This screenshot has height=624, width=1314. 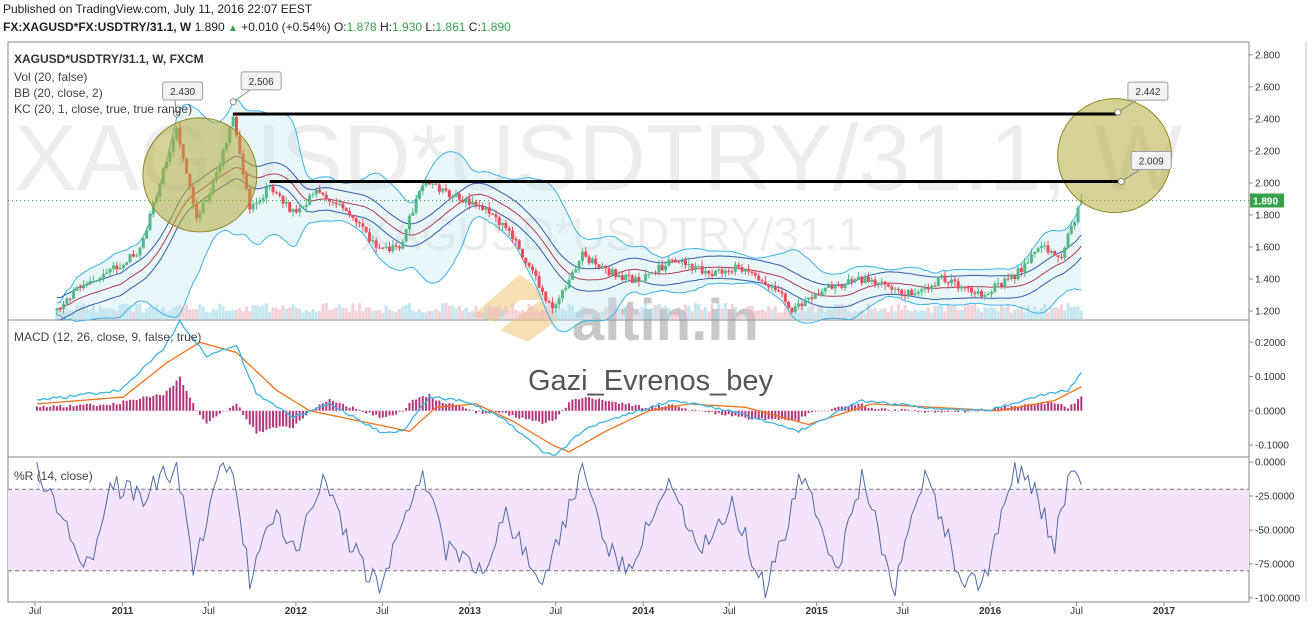 What do you see at coordinates (50, 77) in the screenshot?
I see `indicator-legend-label: Vol (20, false)` at bounding box center [50, 77].